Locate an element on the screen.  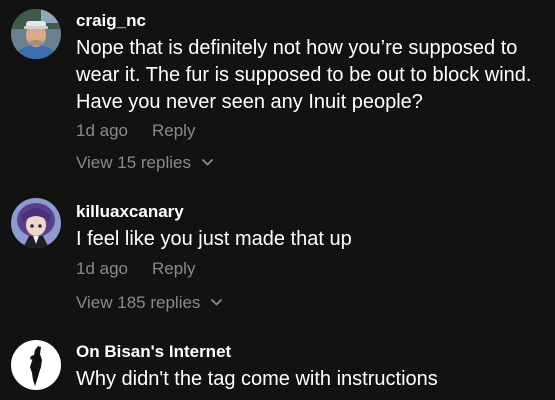
comment-username: craig_nc is located at coordinates (111, 21).